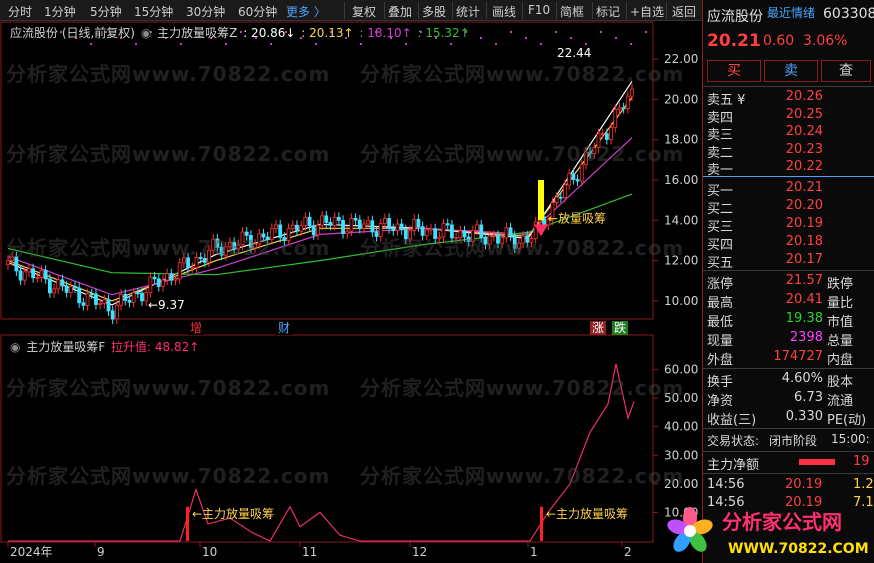  I want to click on y-tick-label: 12.00, so click(681, 261).